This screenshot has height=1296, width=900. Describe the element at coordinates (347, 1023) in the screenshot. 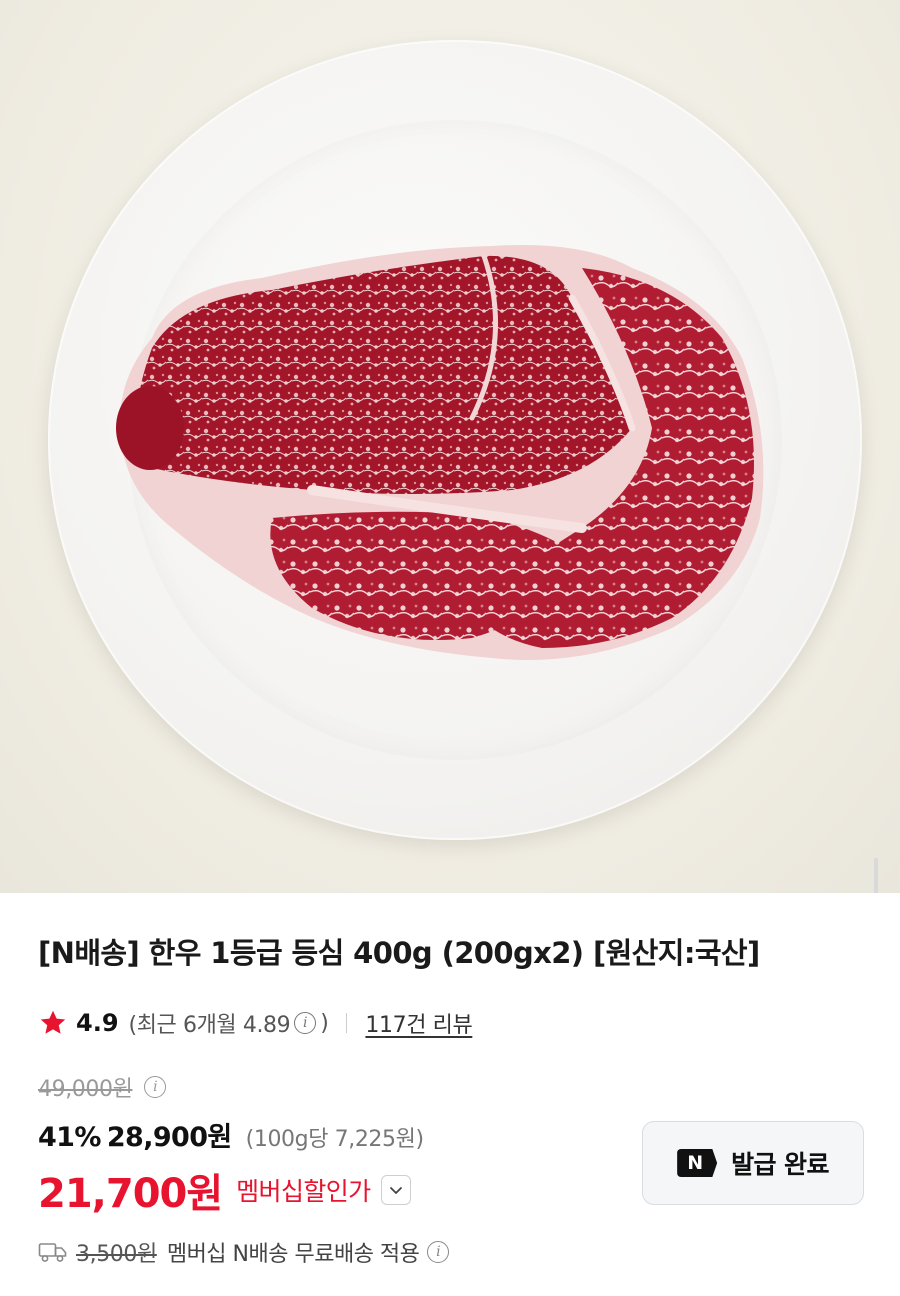

I see `divider` at that location.